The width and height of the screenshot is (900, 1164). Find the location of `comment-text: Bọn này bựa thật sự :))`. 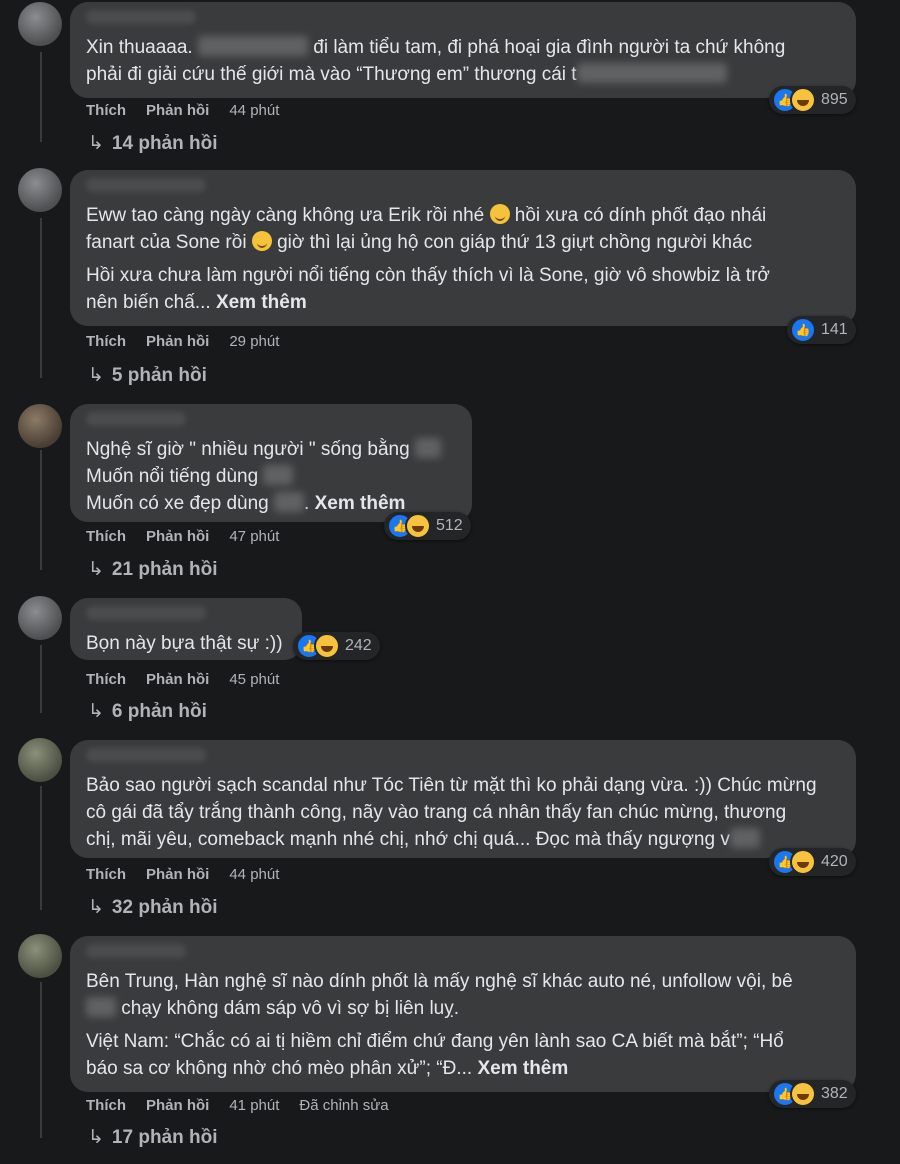

comment-text: Bọn này bựa thật sự :)) is located at coordinates (184, 643).